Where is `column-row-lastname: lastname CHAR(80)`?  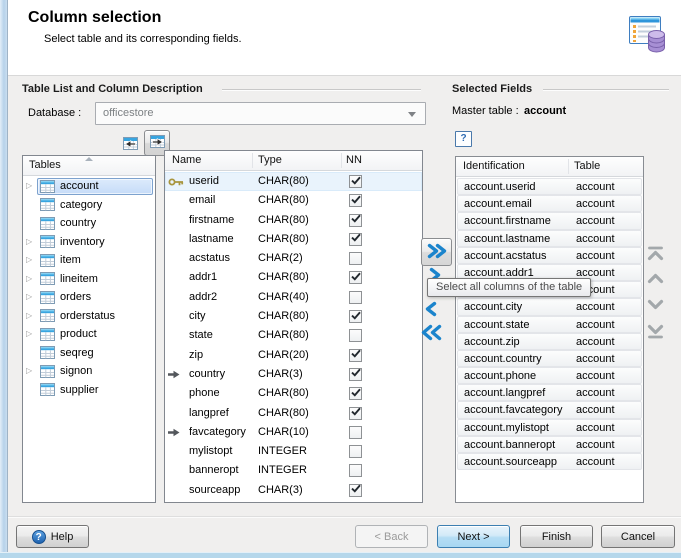
column-row-lastname: lastname CHAR(80) is located at coordinates (293, 239).